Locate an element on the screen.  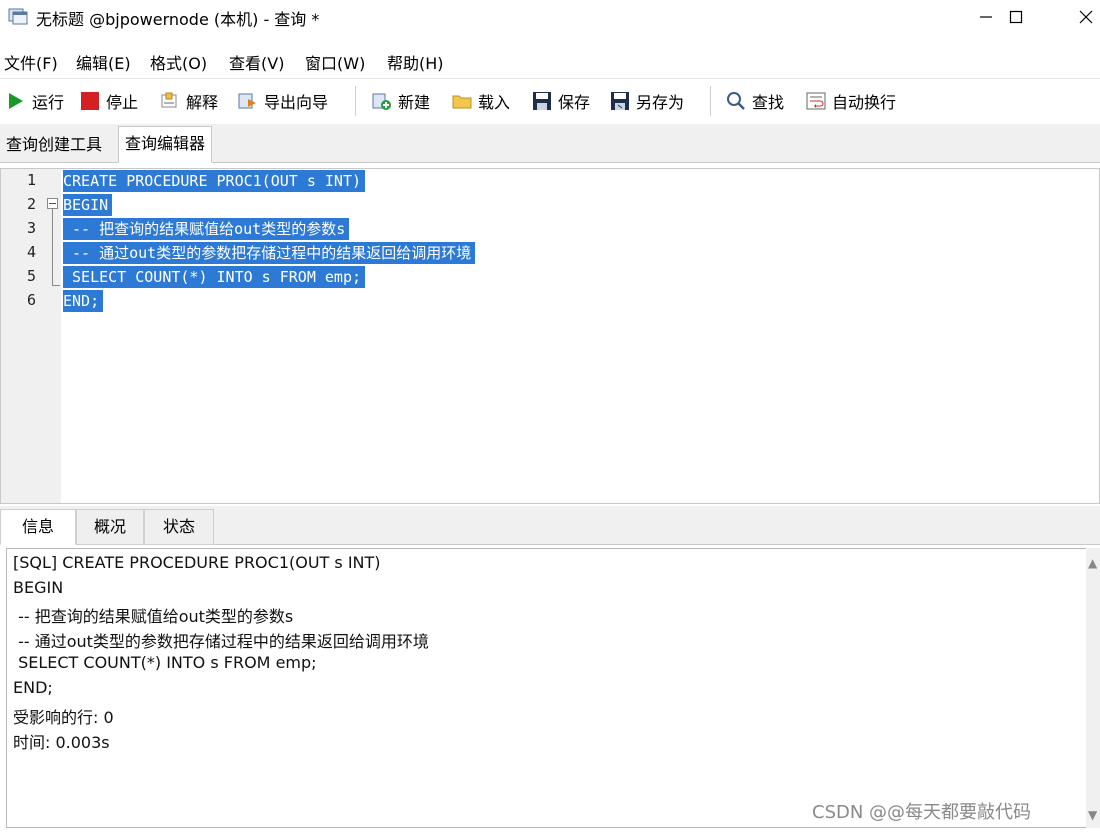
maximize-icon is located at coordinates (1016, 17).